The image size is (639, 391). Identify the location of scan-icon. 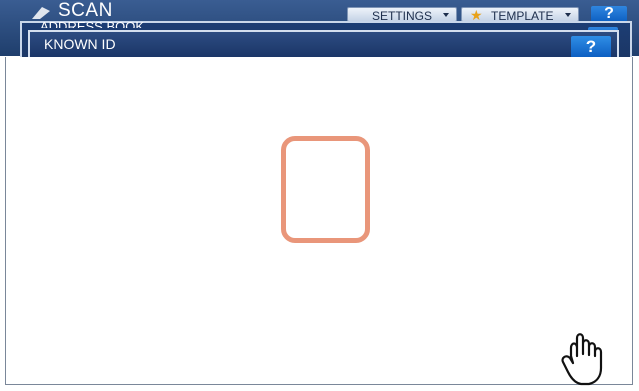
(42, 12).